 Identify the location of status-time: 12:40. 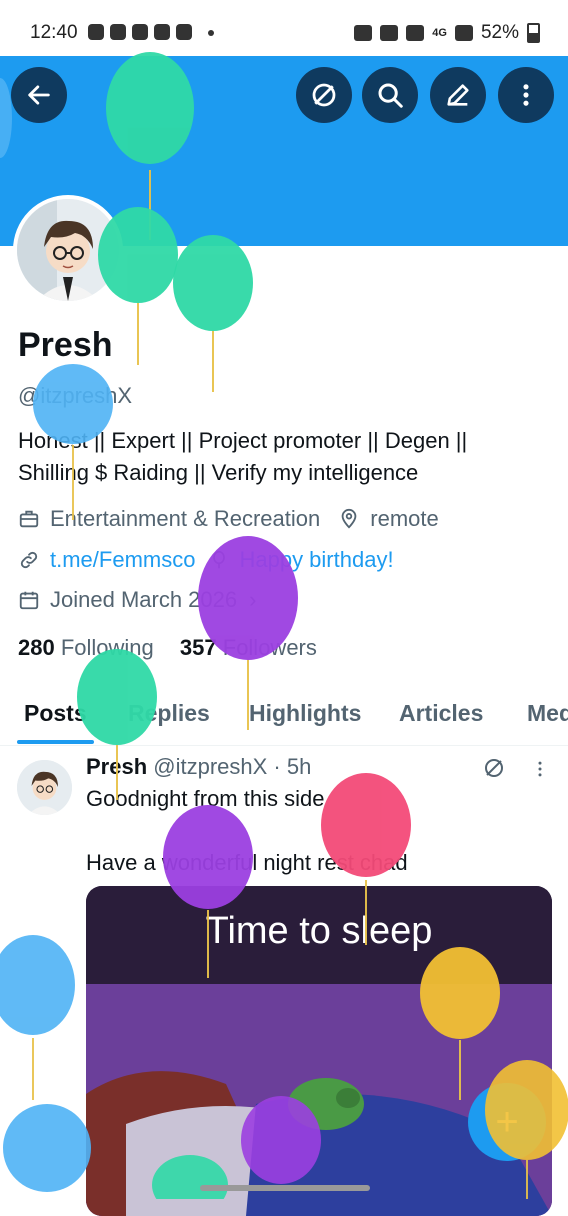
(54, 32).